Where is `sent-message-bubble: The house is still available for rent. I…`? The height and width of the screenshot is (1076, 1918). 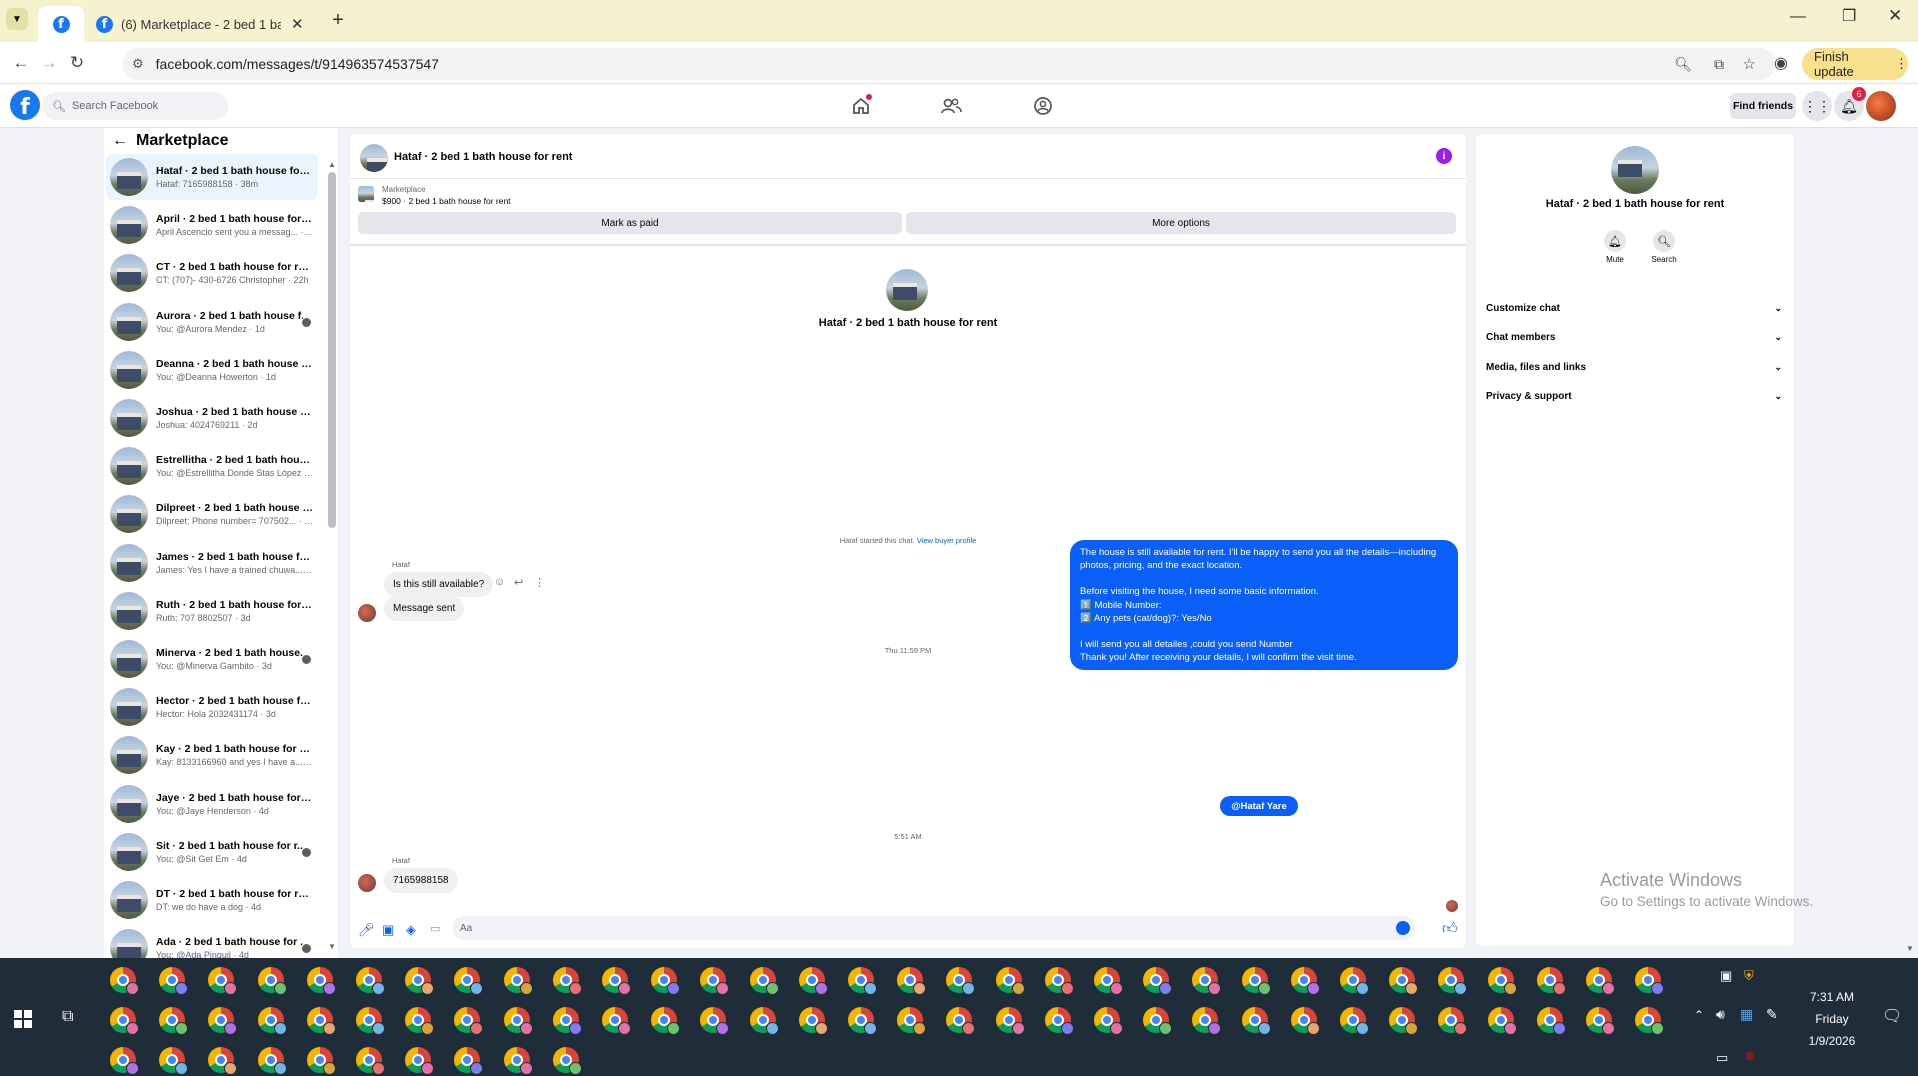
sent-message-bubble: The house is still available for rent. I… is located at coordinates (1264, 605).